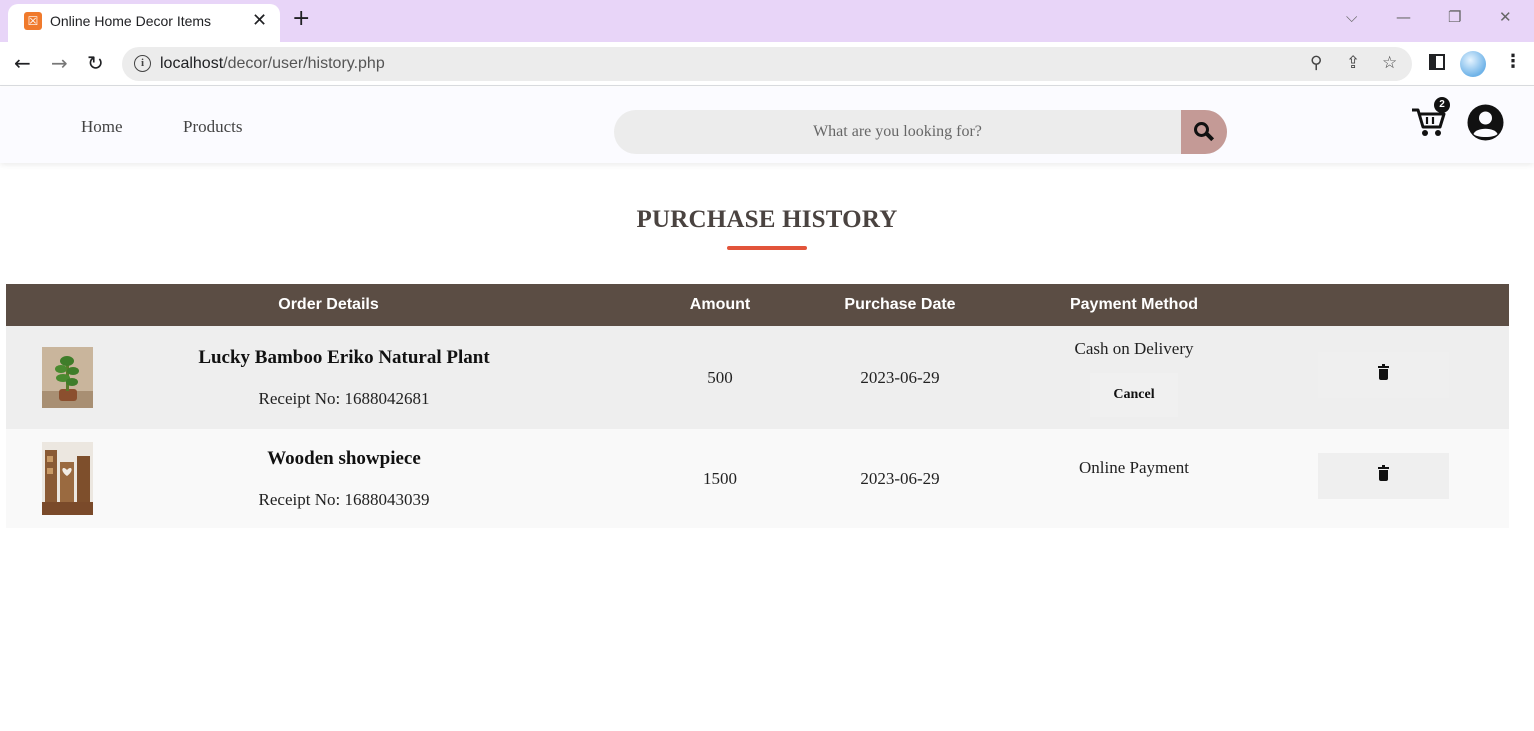  Describe the element at coordinates (213, 127) in the screenshot. I see `nav-products-link: Products` at that location.